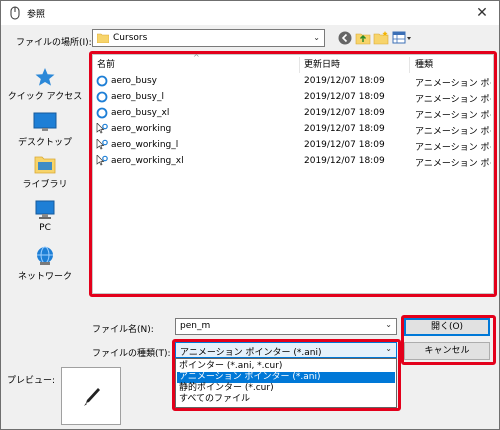  Describe the element at coordinates (45, 185) in the screenshot. I see `place-label: ライブラリ` at that location.